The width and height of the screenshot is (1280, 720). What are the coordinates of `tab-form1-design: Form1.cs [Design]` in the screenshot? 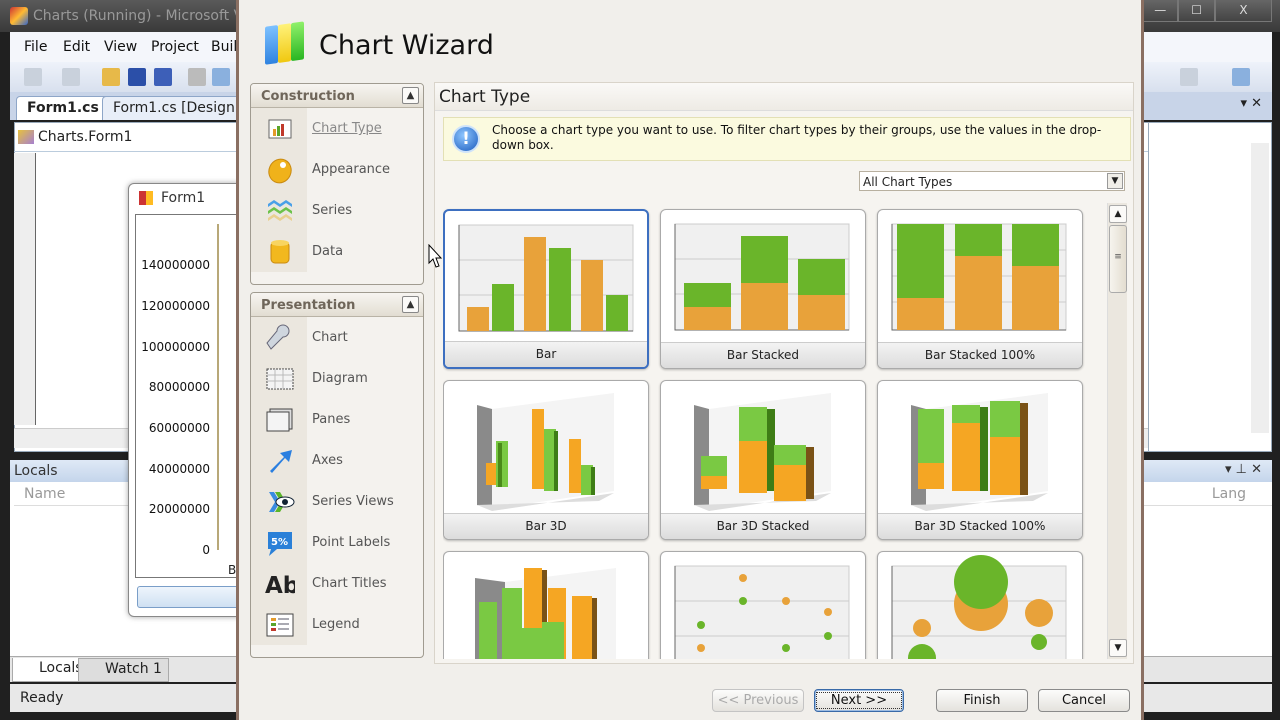 It's located at (177, 108).